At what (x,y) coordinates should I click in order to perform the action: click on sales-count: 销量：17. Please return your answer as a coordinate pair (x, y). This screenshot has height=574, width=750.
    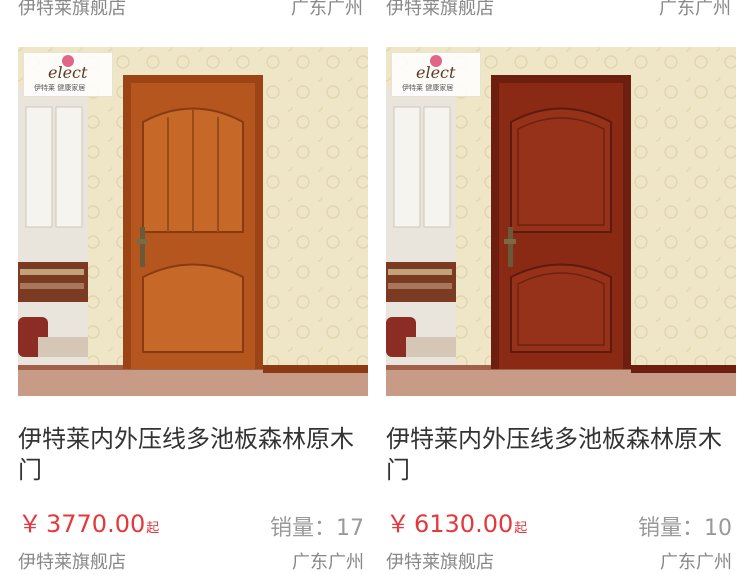
    Looking at the image, I should click on (316, 528).